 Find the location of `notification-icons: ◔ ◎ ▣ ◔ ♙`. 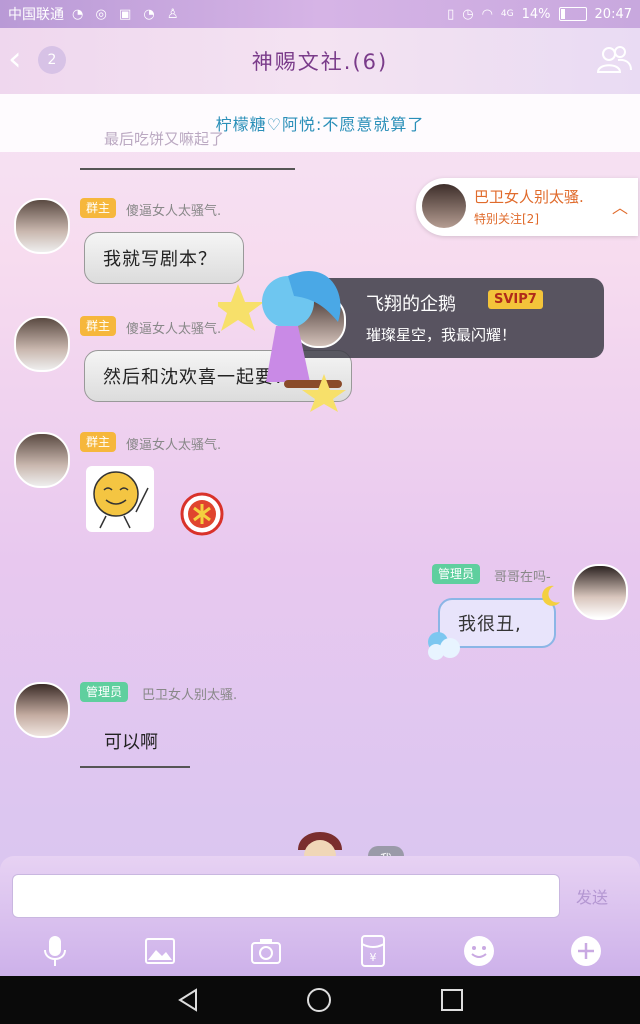

notification-icons: ◔ ◎ ▣ ◔ ♙ is located at coordinates (127, 14).